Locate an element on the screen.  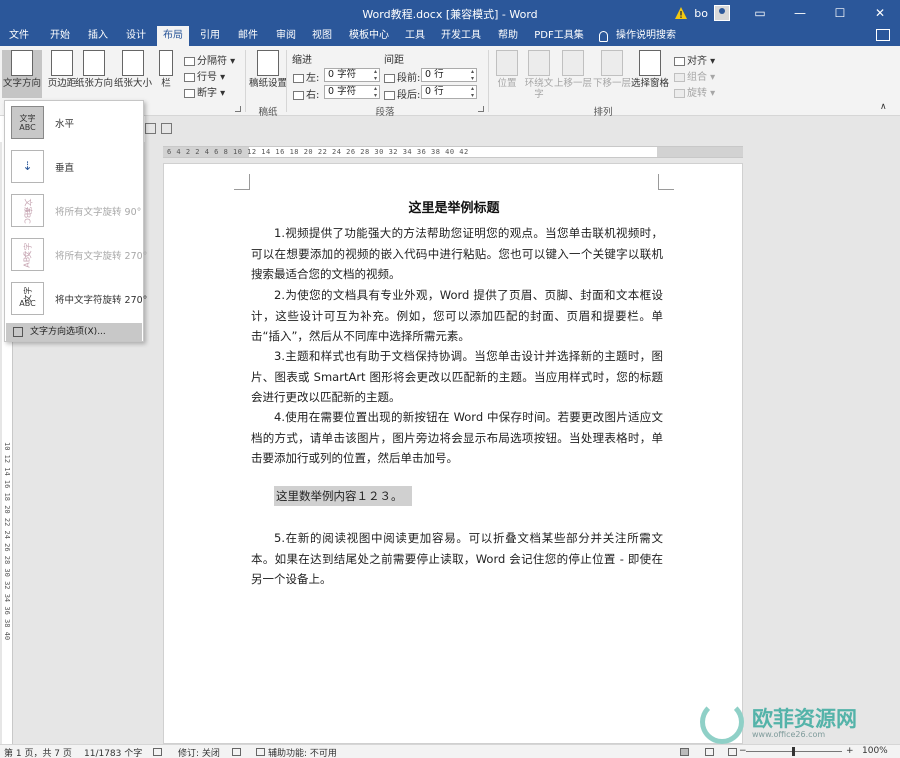
ruler-margin-right is located at coordinates (700, 152).